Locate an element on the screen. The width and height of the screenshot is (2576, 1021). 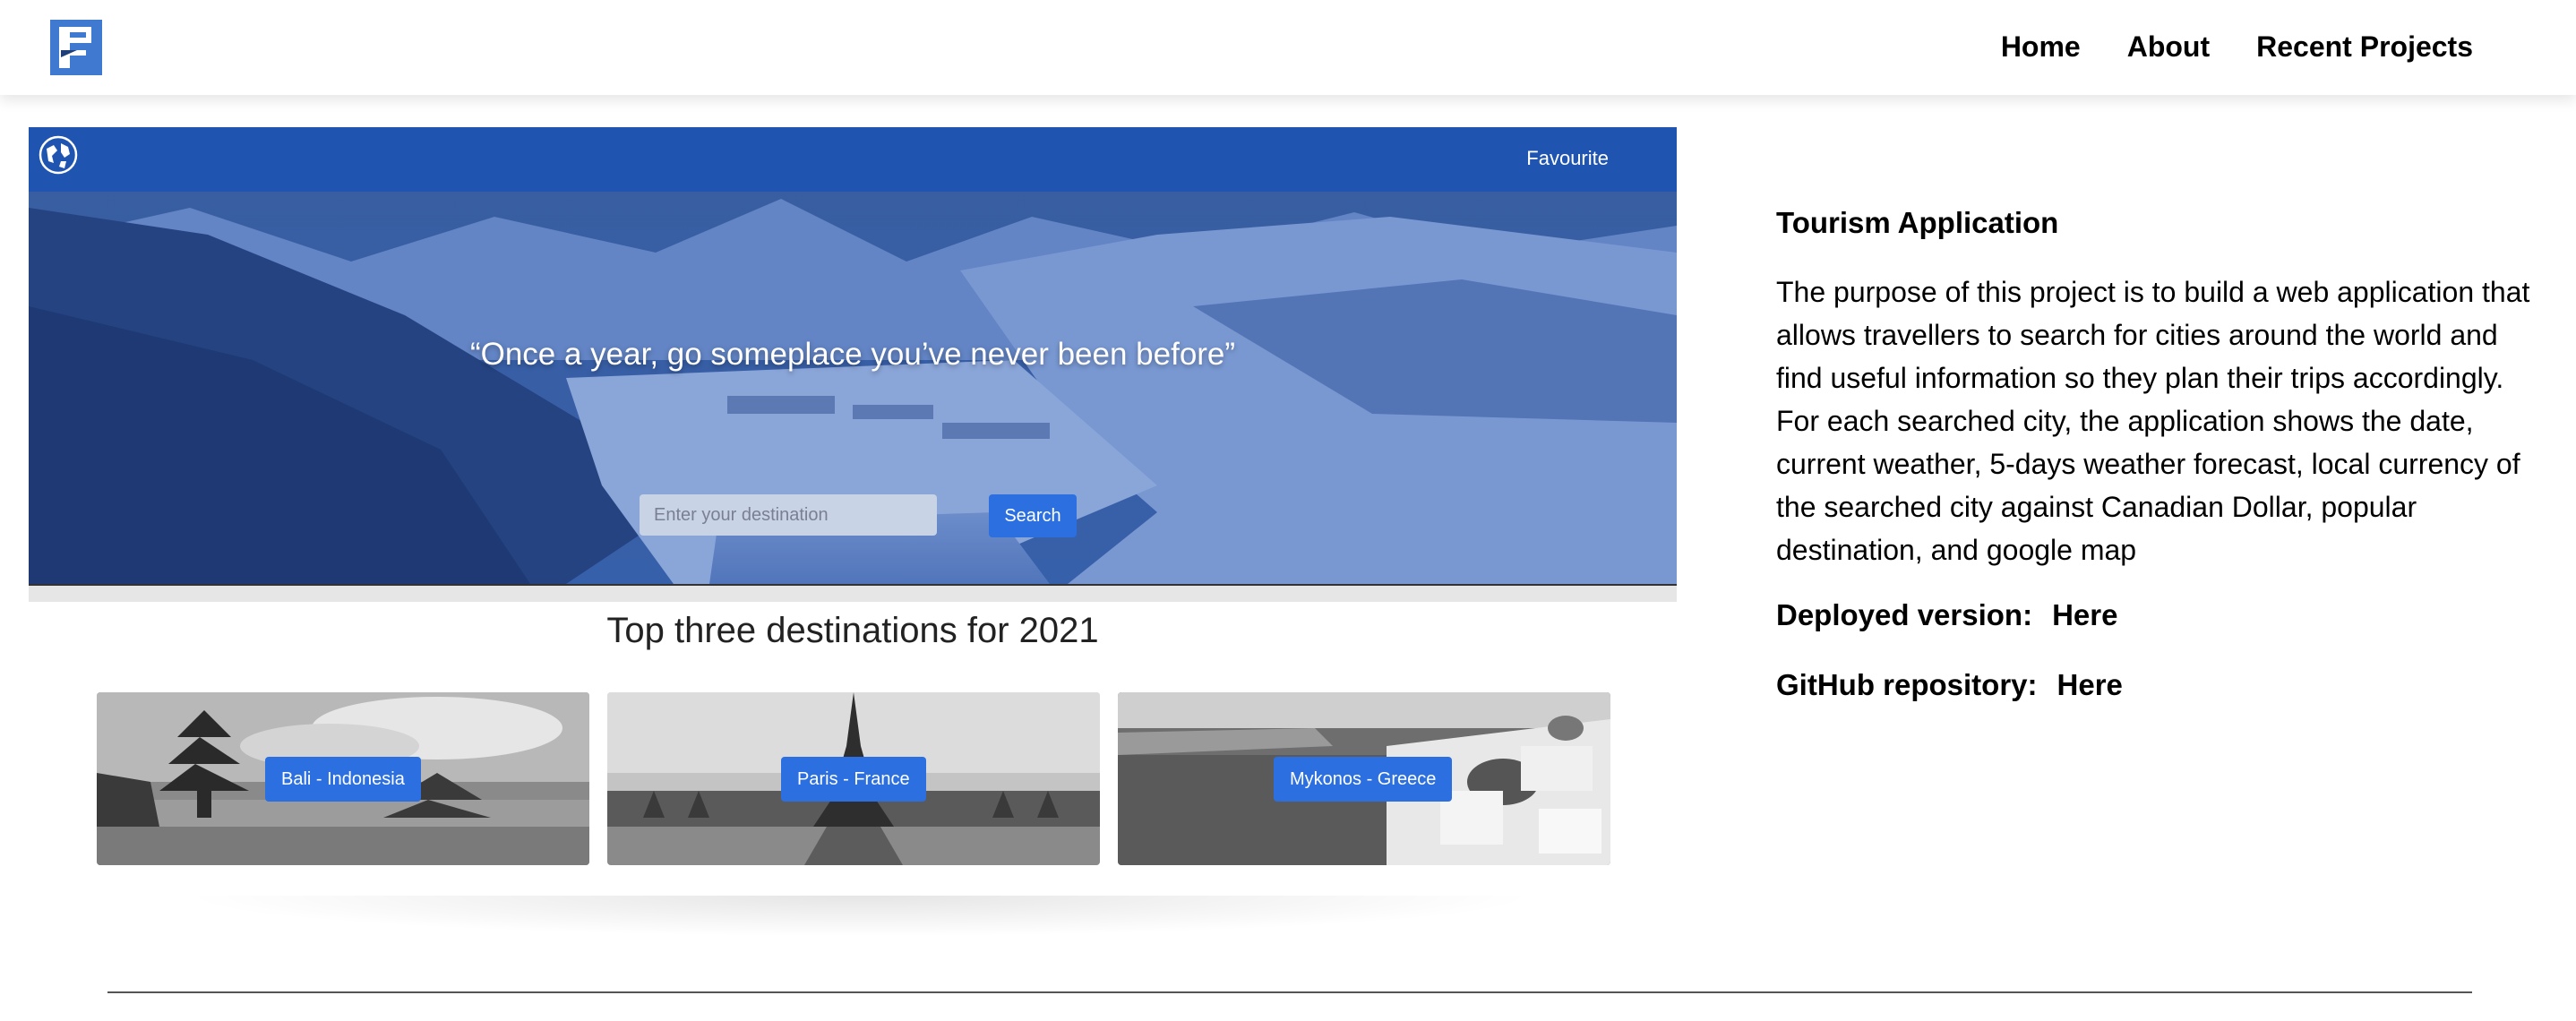
top-navbar: Home About Recent Projects is located at coordinates (1288, 47).